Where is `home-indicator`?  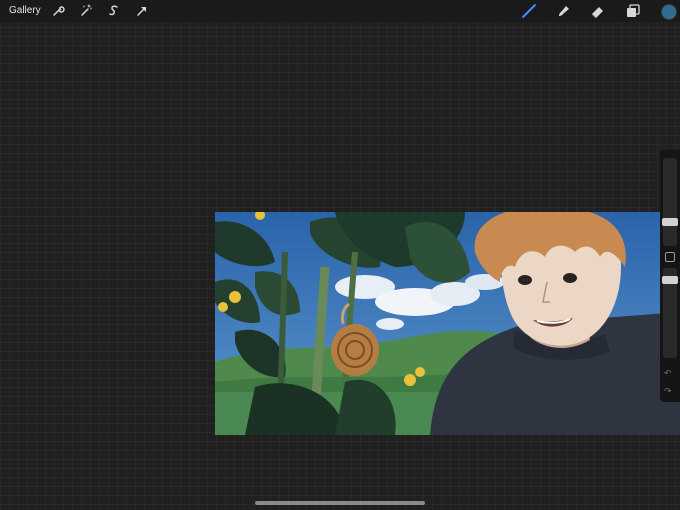
home-indicator is located at coordinates (340, 503).